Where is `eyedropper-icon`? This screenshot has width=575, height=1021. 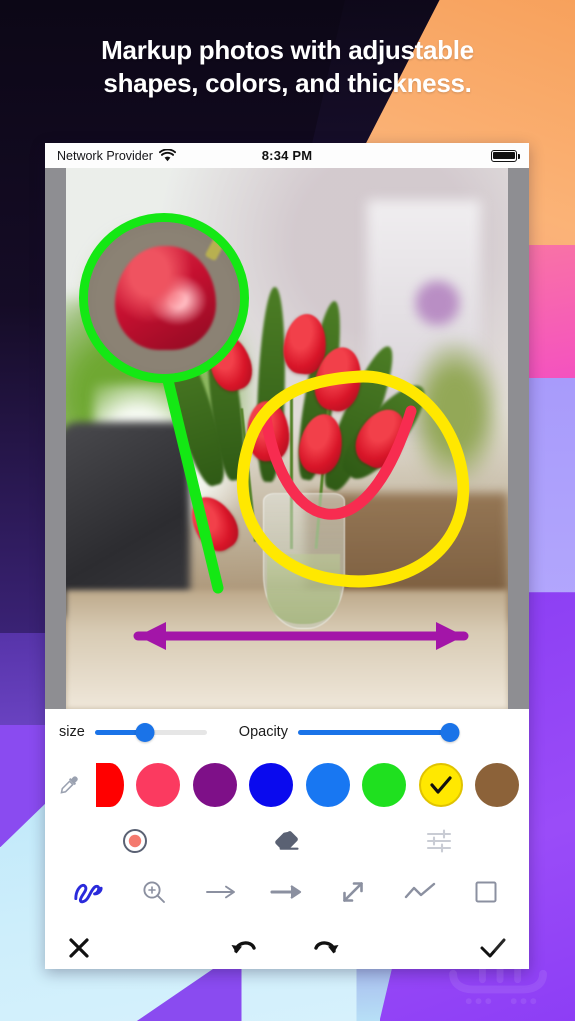 eyedropper-icon is located at coordinates (70, 785).